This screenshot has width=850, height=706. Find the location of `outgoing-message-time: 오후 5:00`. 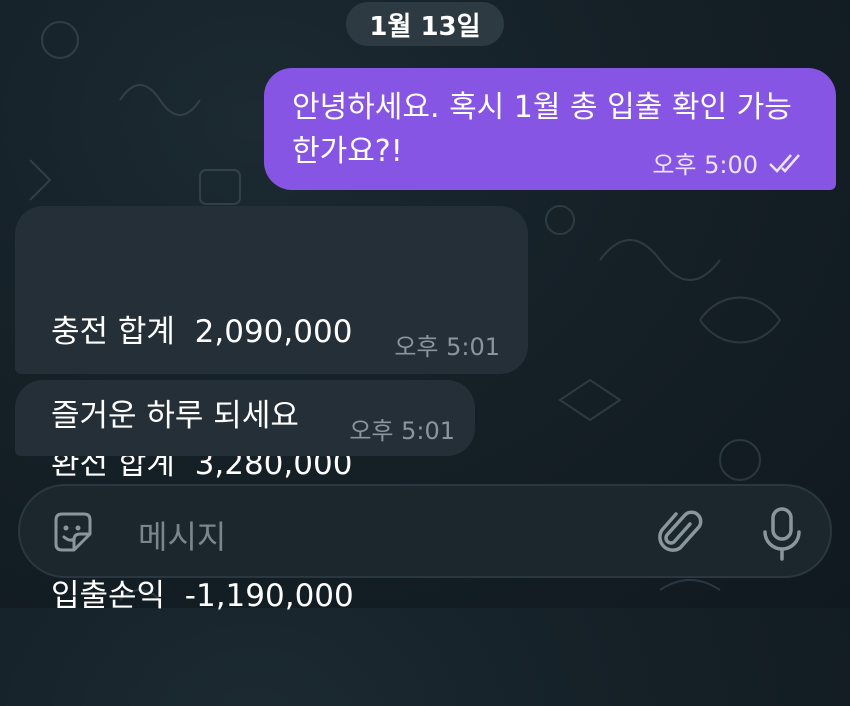

outgoing-message-time: 오후 5:00 is located at coordinates (705, 165).